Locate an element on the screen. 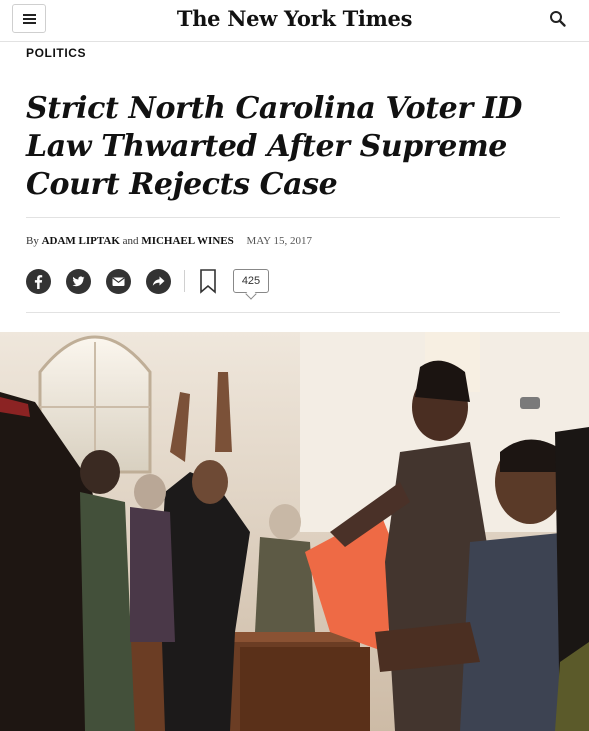  byline-joiner: and is located at coordinates (130, 241).